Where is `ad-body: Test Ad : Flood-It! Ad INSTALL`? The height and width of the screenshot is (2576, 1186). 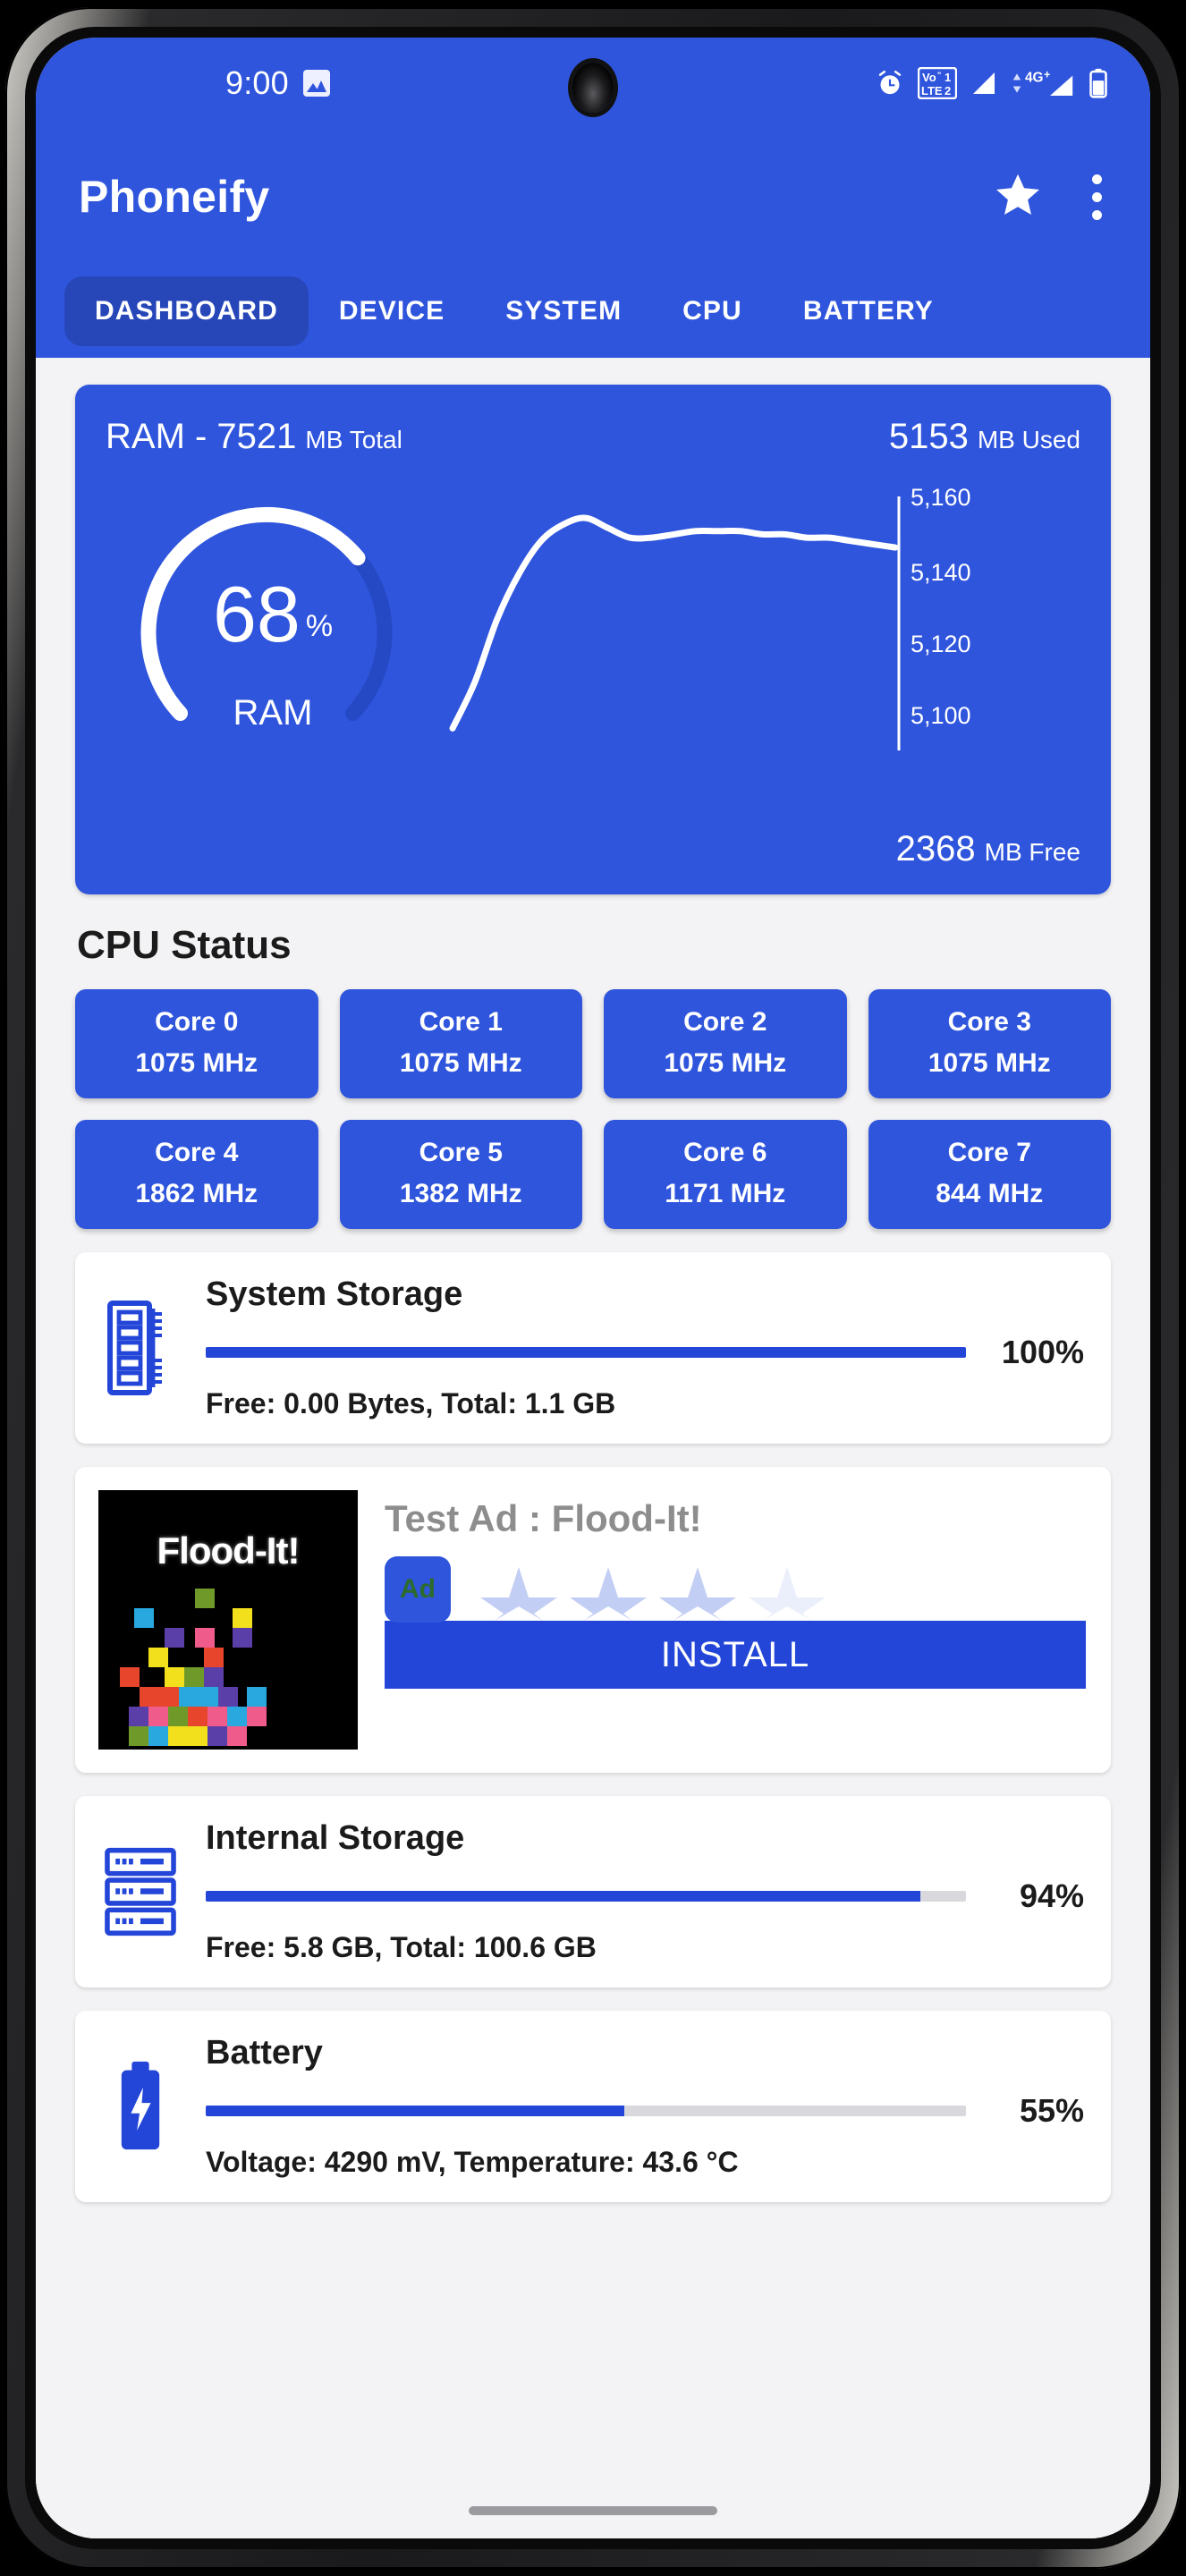
ad-body: Test Ad : Flood-It! Ad INSTALL is located at coordinates (735, 1620).